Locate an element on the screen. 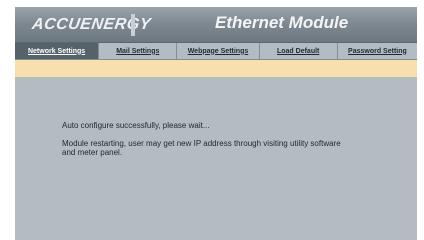 The height and width of the screenshot is (240, 424). header-divider is located at coordinates (133, 25).